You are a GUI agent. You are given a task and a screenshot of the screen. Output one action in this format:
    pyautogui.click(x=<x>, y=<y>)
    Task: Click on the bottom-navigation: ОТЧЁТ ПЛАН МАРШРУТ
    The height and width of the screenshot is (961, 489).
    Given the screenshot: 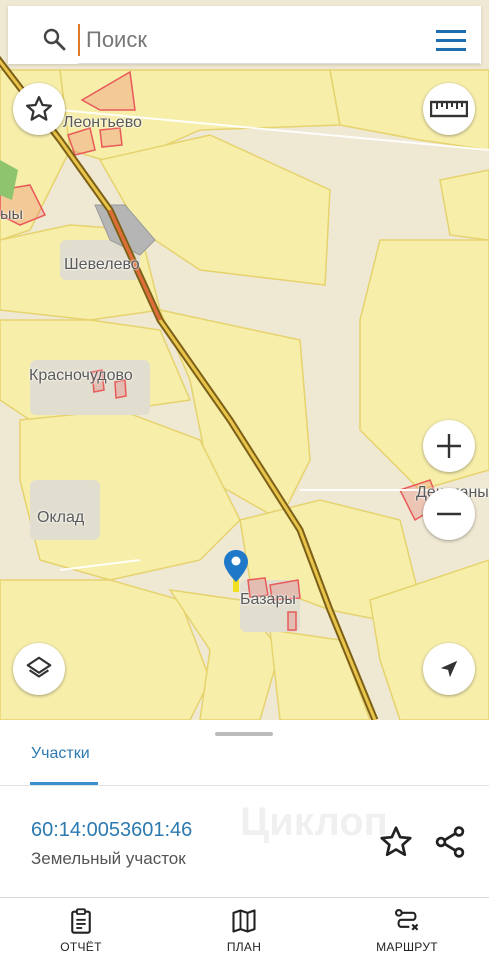 What is the action you would take?
    pyautogui.click(x=244, y=929)
    